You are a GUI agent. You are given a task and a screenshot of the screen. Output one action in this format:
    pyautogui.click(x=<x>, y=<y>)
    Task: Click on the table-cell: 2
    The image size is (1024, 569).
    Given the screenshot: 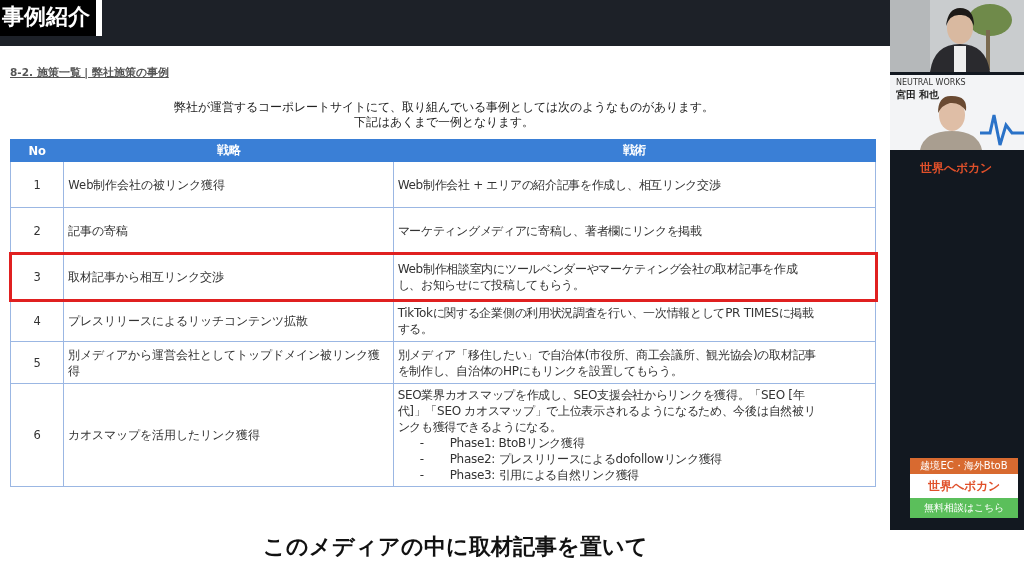 What is the action you would take?
    pyautogui.click(x=37, y=230)
    